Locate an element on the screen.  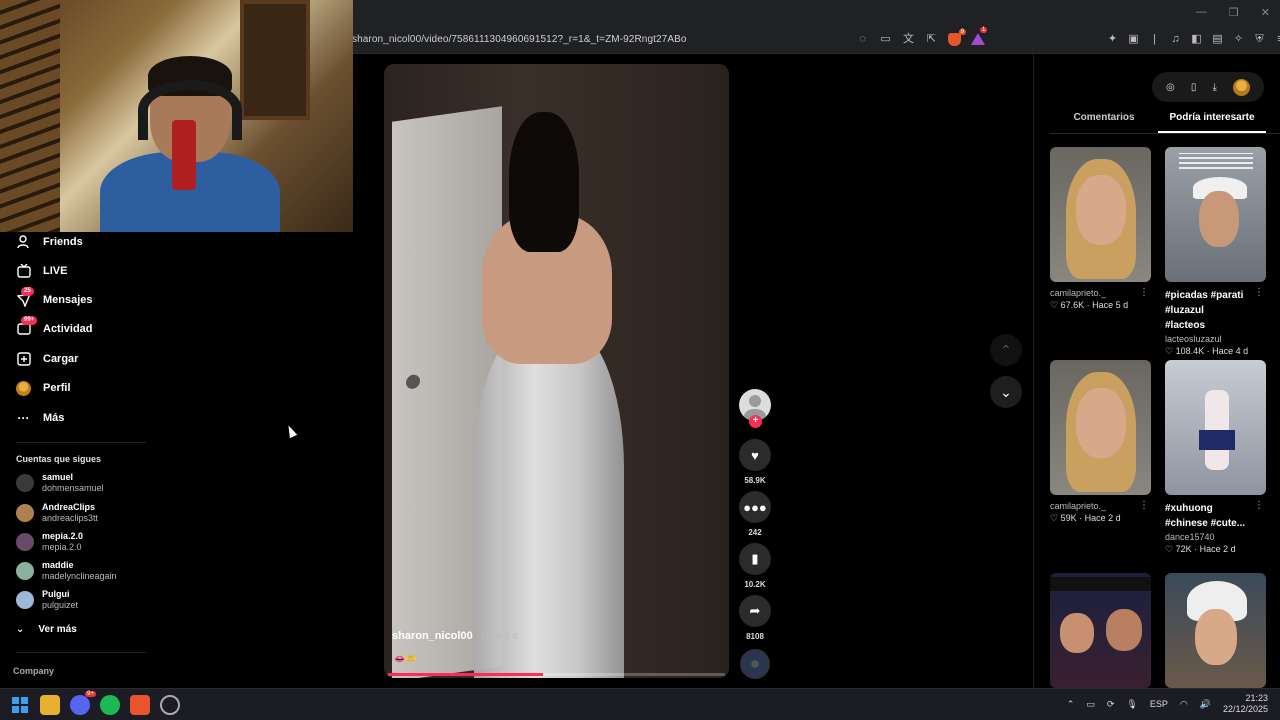
translate-icon: 文 is located at coordinates (908, 39).